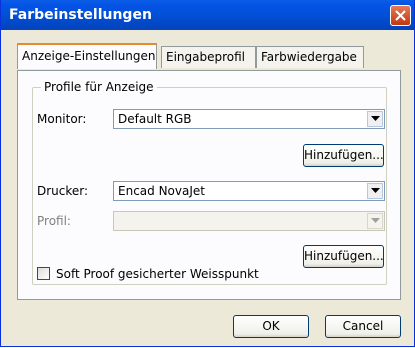 The image size is (415, 348). What do you see at coordinates (249, 221) in the screenshot?
I see `profile-select` at bounding box center [249, 221].